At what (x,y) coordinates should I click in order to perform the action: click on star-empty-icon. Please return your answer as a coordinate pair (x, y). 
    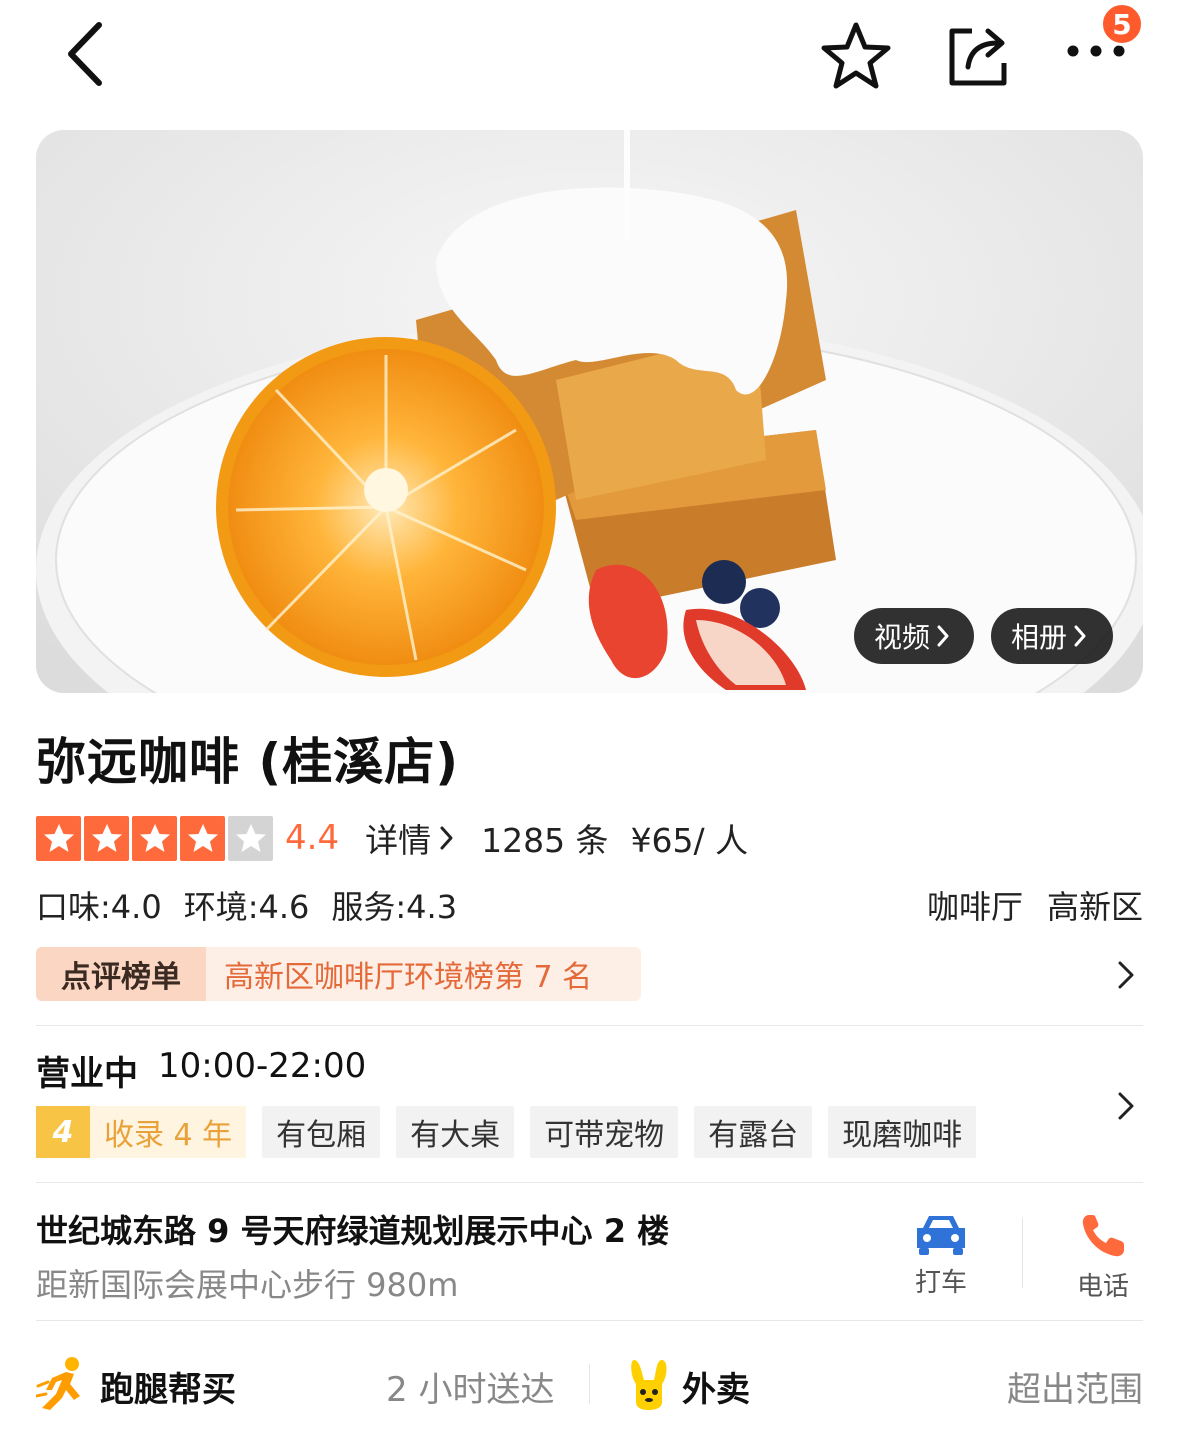
    Looking at the image, I should click on (250, 838).